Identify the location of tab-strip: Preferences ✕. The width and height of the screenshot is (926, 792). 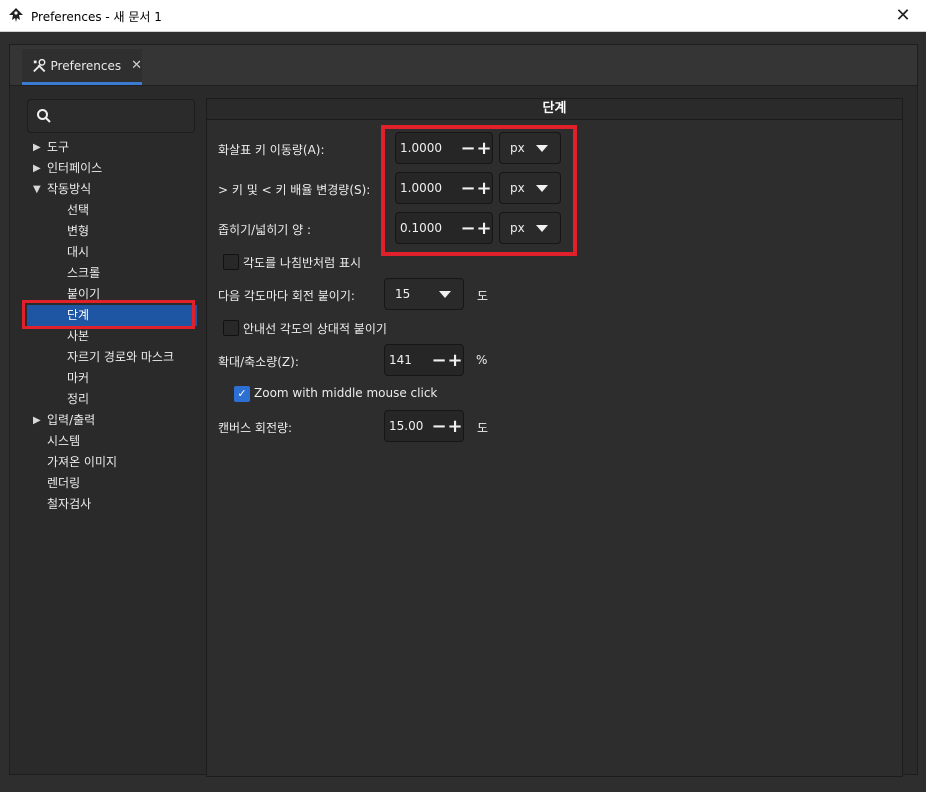
(463, 65).